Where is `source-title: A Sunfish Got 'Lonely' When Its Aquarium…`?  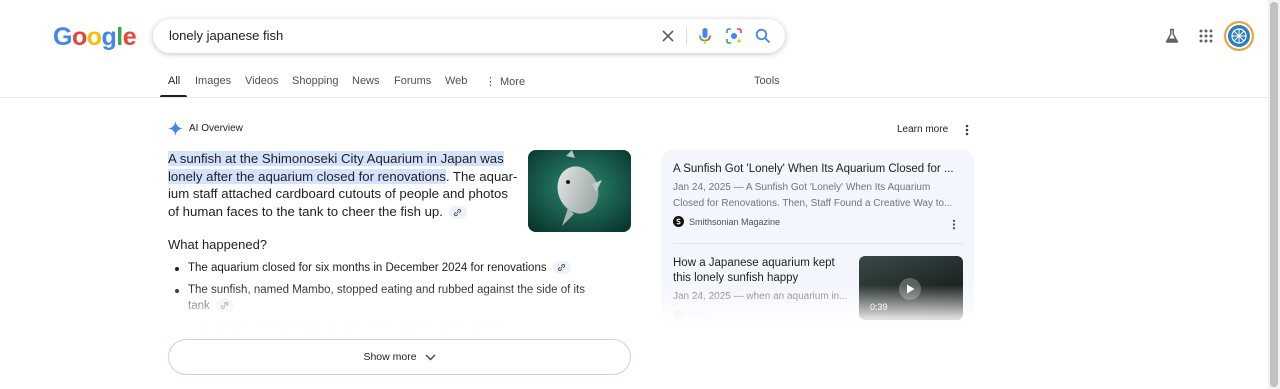 source-title: A Sunfish Got 'Lonely' When Its Aquarium… is located at coordinates (818, 169).